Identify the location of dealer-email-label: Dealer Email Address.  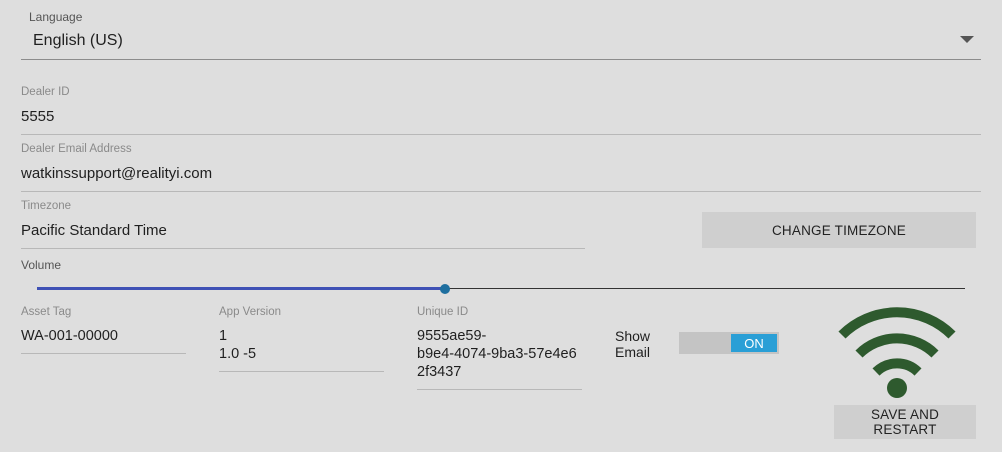
(76, 149).